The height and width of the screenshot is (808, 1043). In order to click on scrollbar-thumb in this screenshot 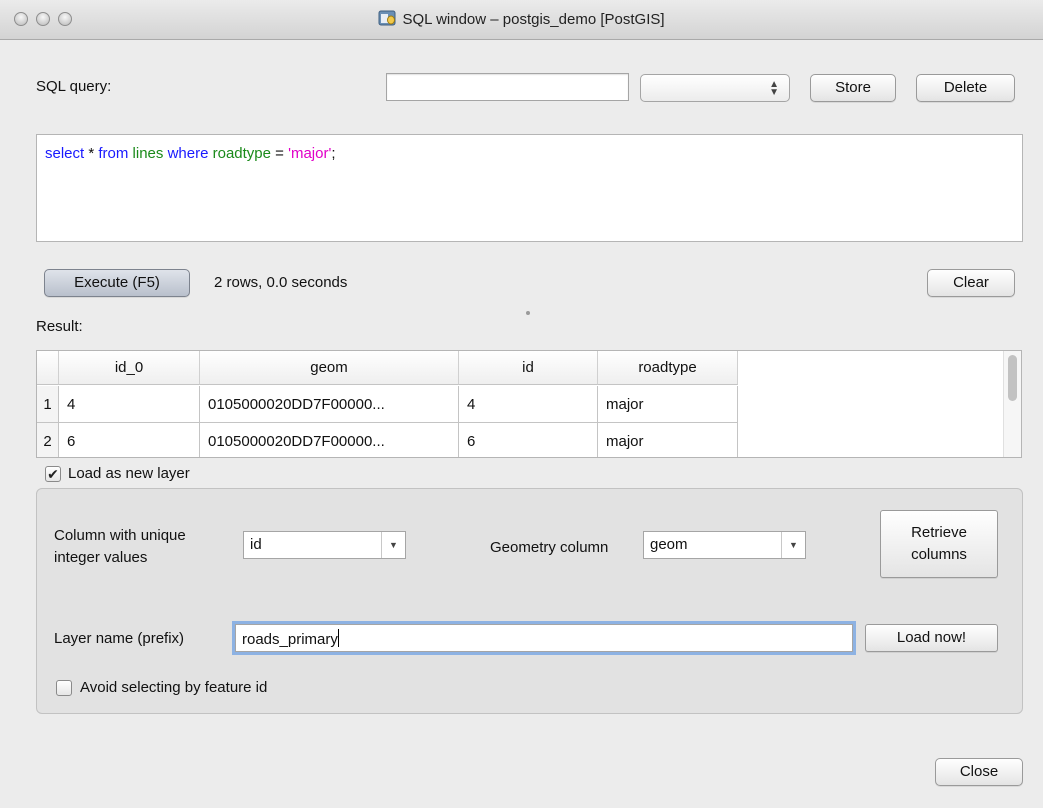, I will do `click(1012, 378)`.